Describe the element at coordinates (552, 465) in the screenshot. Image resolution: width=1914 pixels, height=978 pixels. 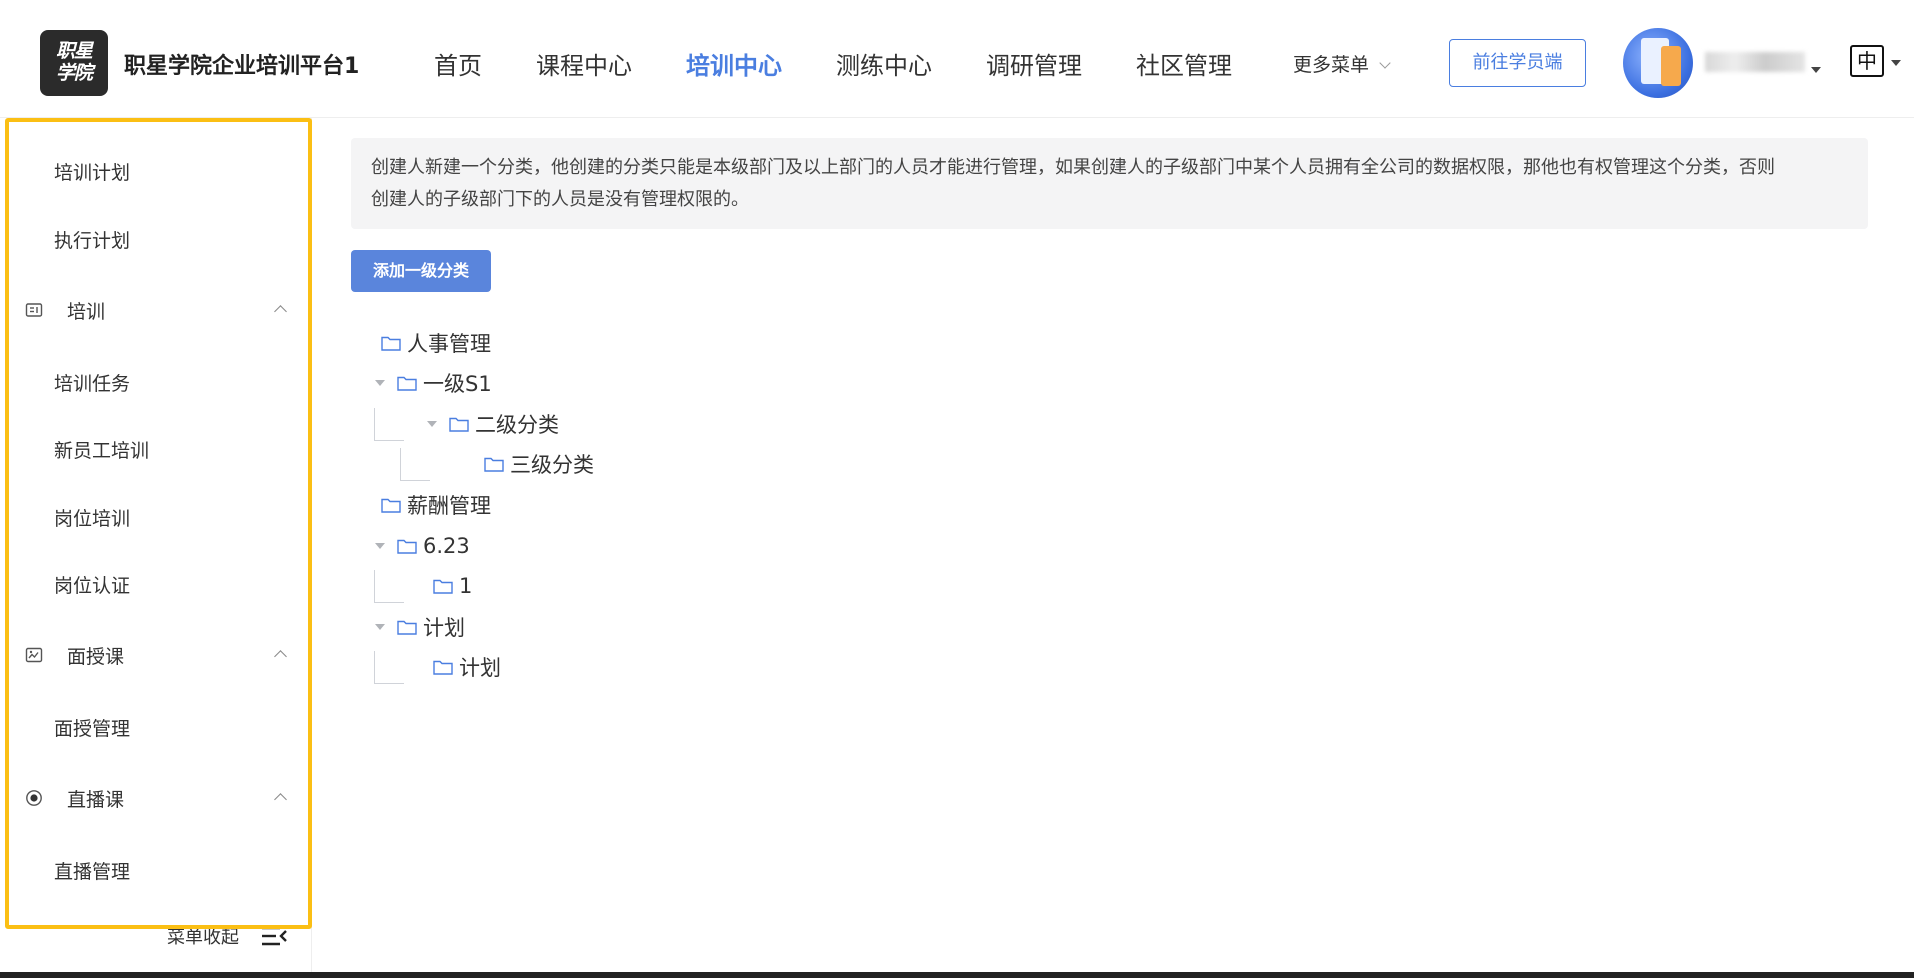
I see `tree-node-label: 三级分类` at that location.